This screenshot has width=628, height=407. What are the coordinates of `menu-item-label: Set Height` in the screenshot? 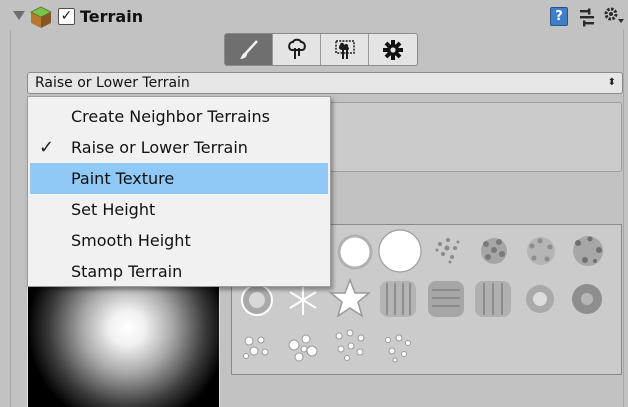 It's located at (113, 209).